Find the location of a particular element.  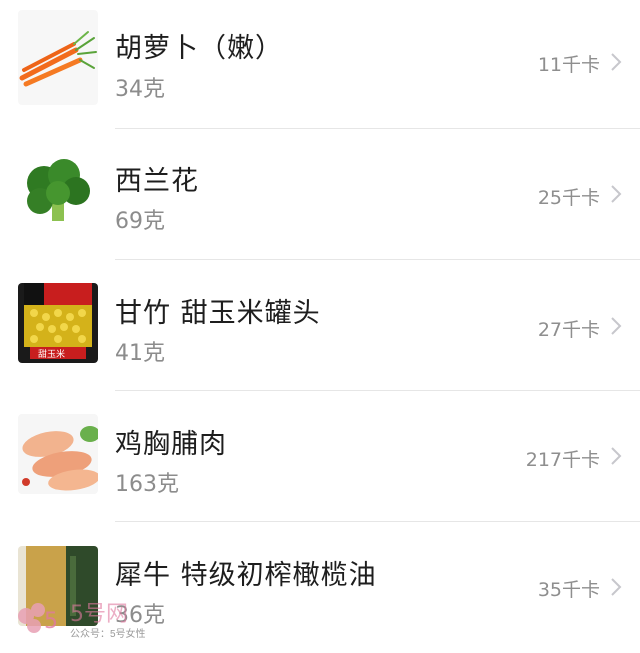

watermark-flower-icon: 5 is located at coordinates (38, 618).